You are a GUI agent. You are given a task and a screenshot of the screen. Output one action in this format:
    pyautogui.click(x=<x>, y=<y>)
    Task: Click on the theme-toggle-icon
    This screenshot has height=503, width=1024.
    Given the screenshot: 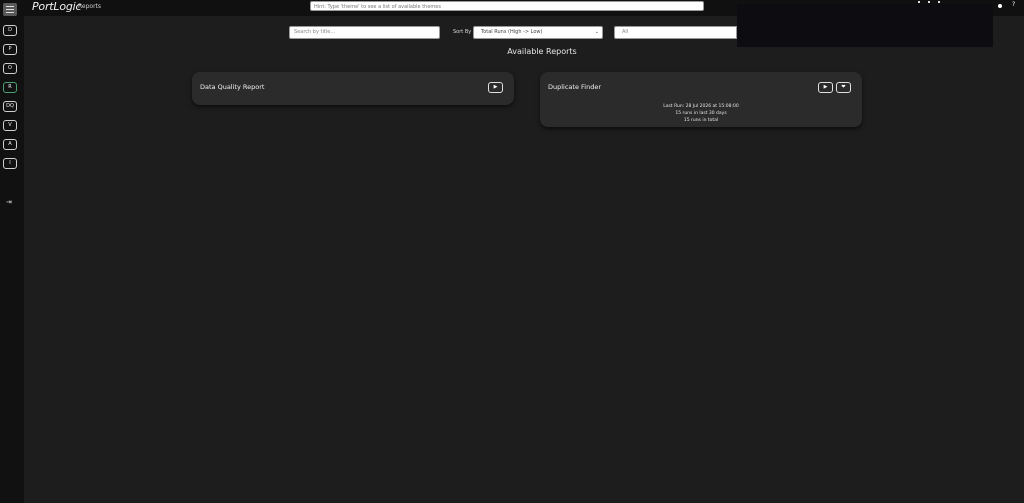 What is the action you would take?
    pyautogui.click(x=1000, y=6)
    